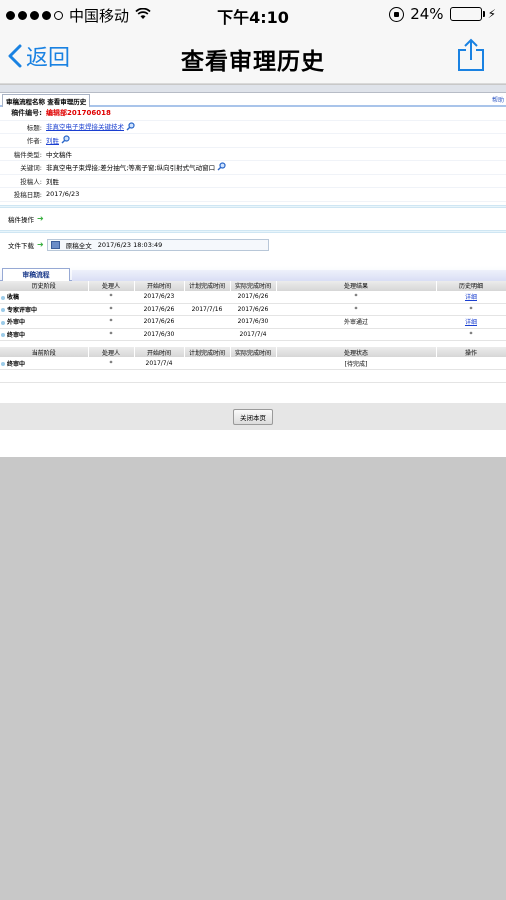 This screenshot has height=900, width=506. I want to click on column-header: 操作, so click(471, 352).